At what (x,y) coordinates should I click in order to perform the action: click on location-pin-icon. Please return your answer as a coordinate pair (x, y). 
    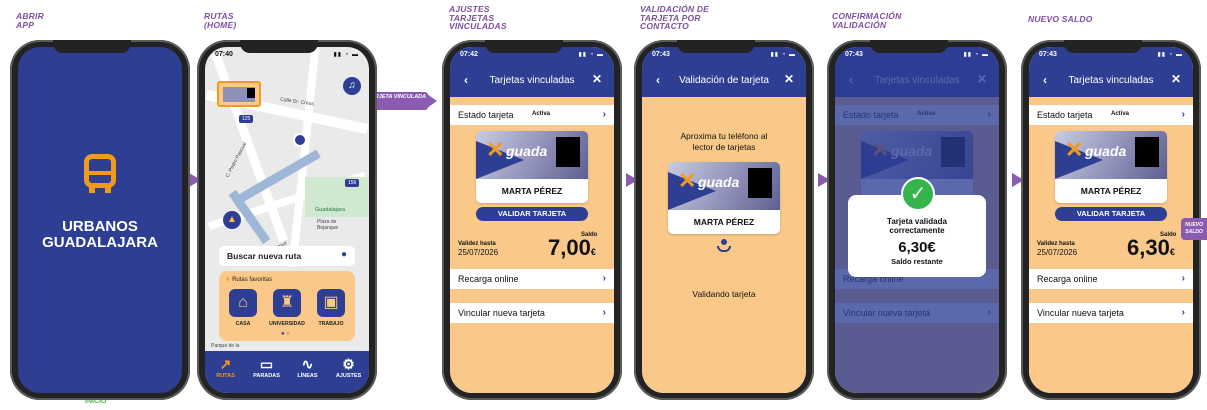
    Looking at the image, I should click on (300, 140).